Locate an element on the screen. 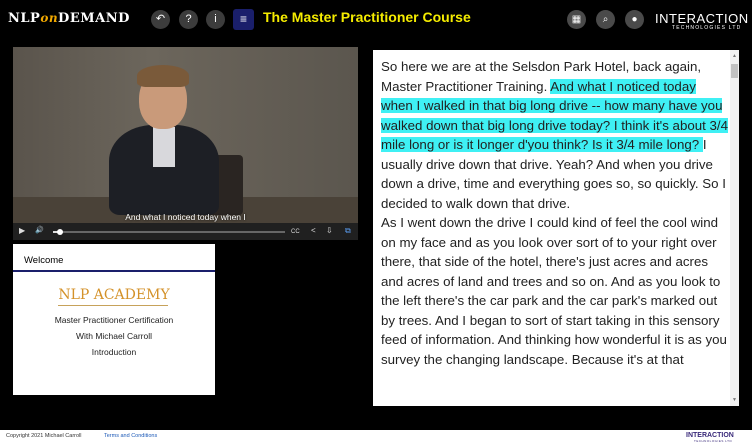  footer-logo-sub: TECHNOLOGIES LTD is located at coordinates (713, 441).